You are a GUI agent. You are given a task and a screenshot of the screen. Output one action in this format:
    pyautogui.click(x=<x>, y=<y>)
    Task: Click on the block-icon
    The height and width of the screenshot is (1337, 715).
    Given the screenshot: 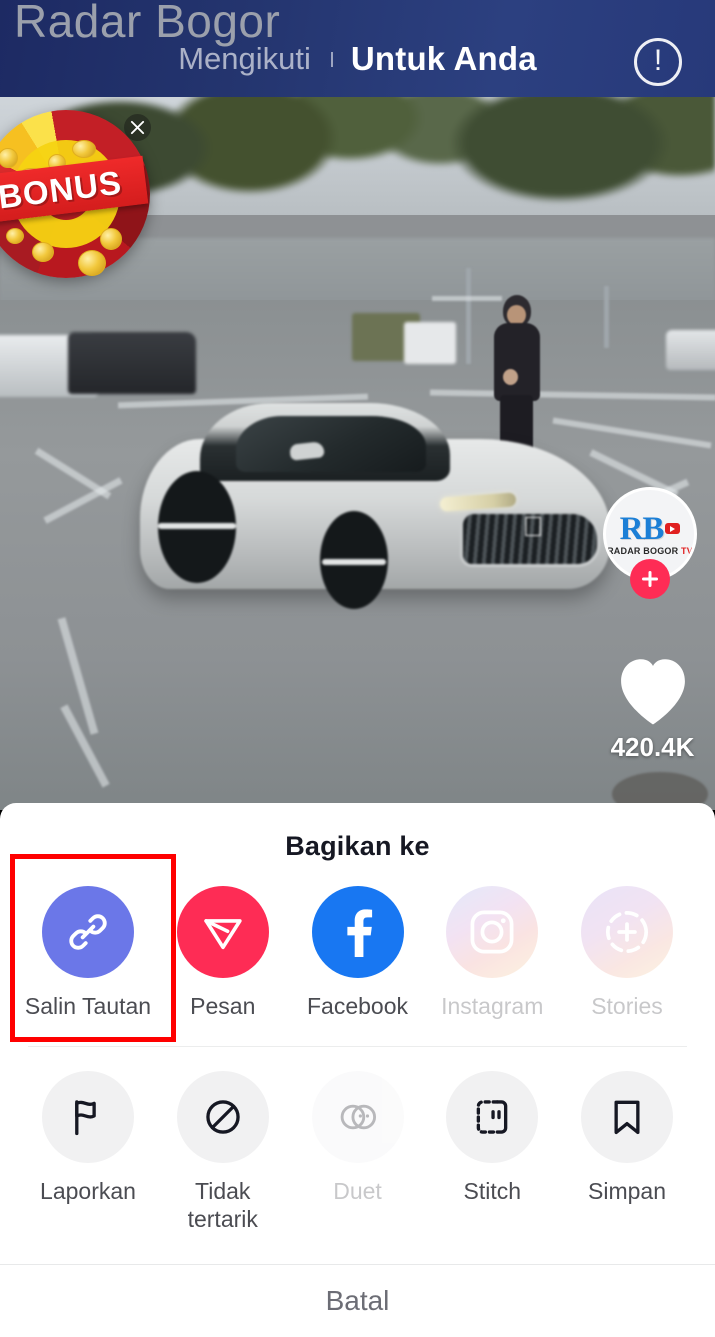 What is the action you would take?
    pyautogui.click(x=222, y=1117)
    